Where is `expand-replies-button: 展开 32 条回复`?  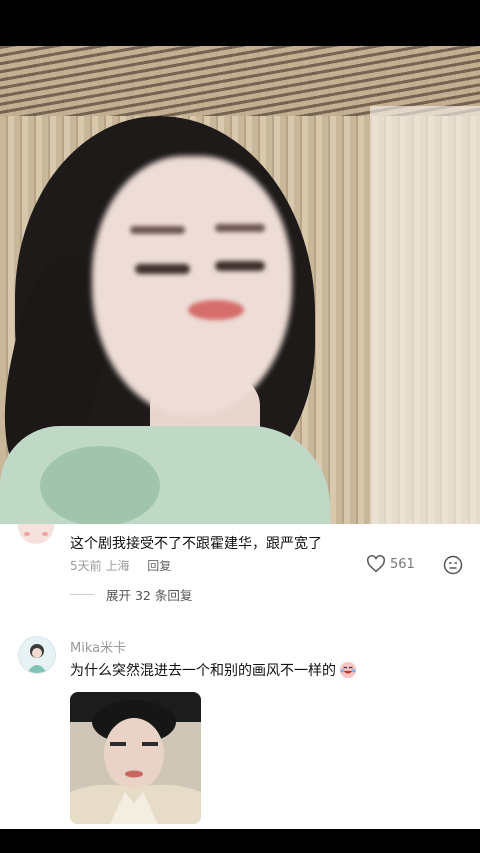 expand-replies-button: 展开 32 条回复 is located at coordinates (131, 594).